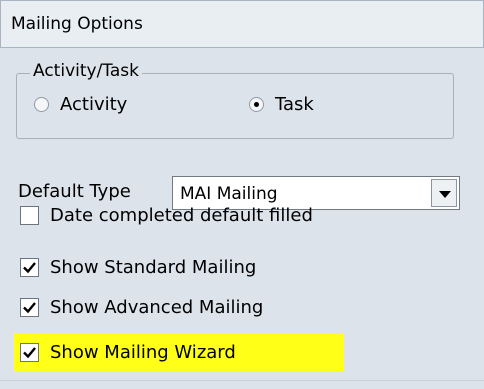 The height and width of the screenshot is (389, 484). I want to click on section-title: Mailing Options, so click(77, 24).